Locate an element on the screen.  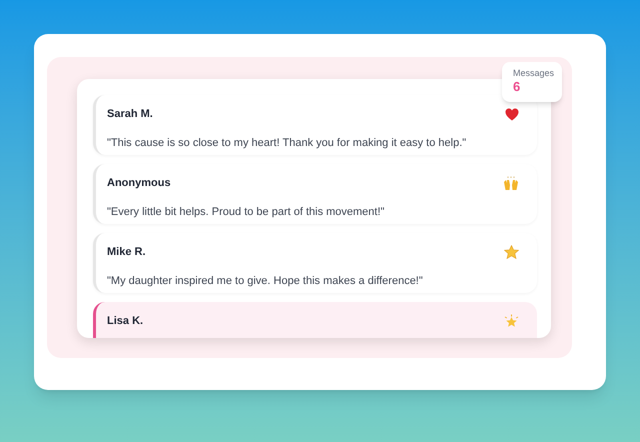
heart-icon is located at coordinates (512, 114).